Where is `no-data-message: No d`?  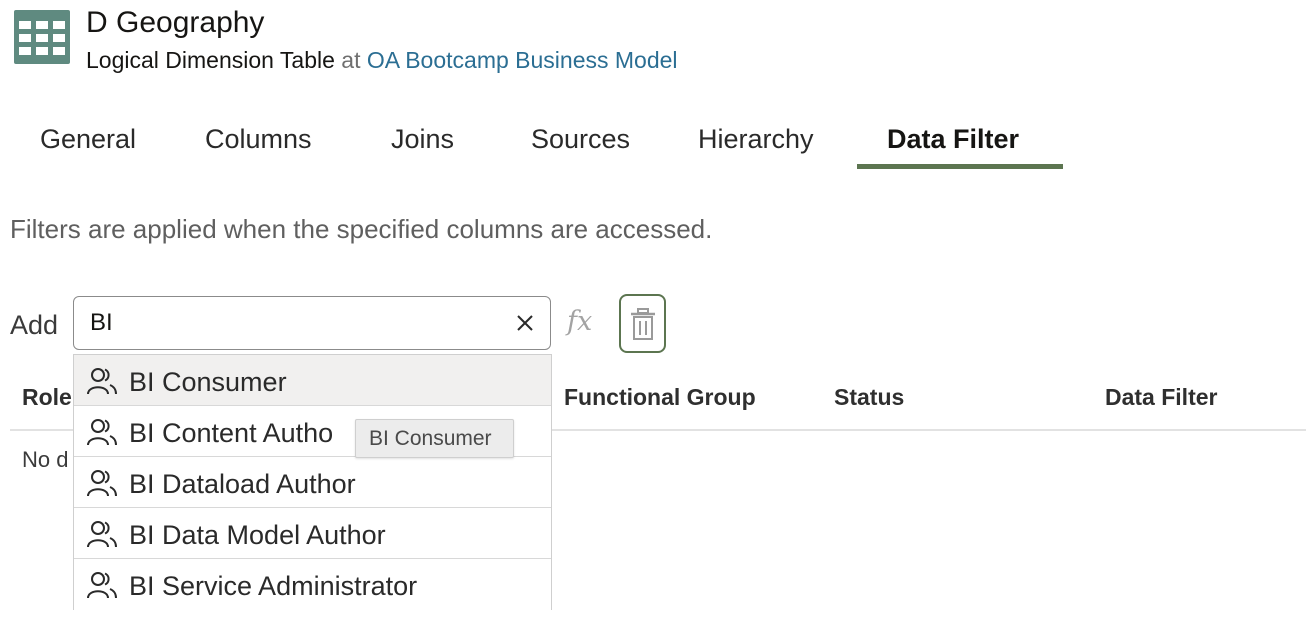
no-data-message: No d is located at coordinates (45, 459).